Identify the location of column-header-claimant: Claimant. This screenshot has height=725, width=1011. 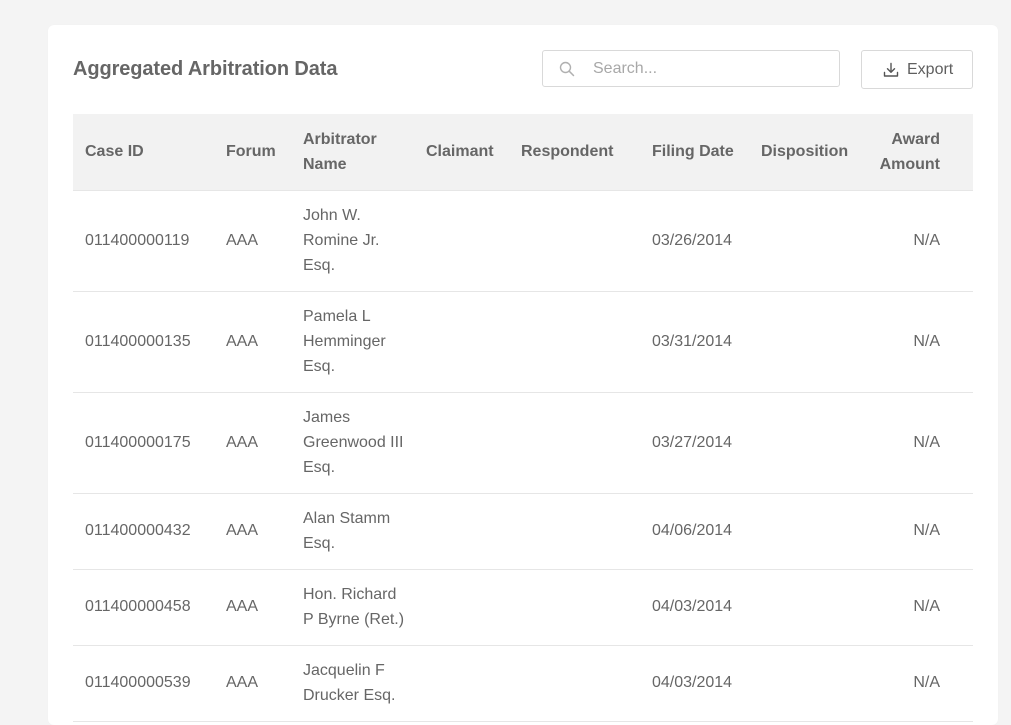
(471, 152).